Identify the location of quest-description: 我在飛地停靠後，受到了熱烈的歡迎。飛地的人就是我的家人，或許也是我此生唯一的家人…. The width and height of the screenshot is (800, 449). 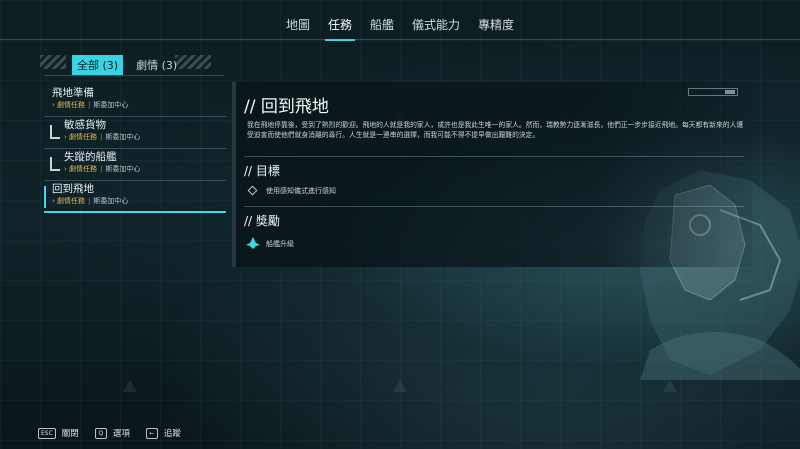
(495, 130).